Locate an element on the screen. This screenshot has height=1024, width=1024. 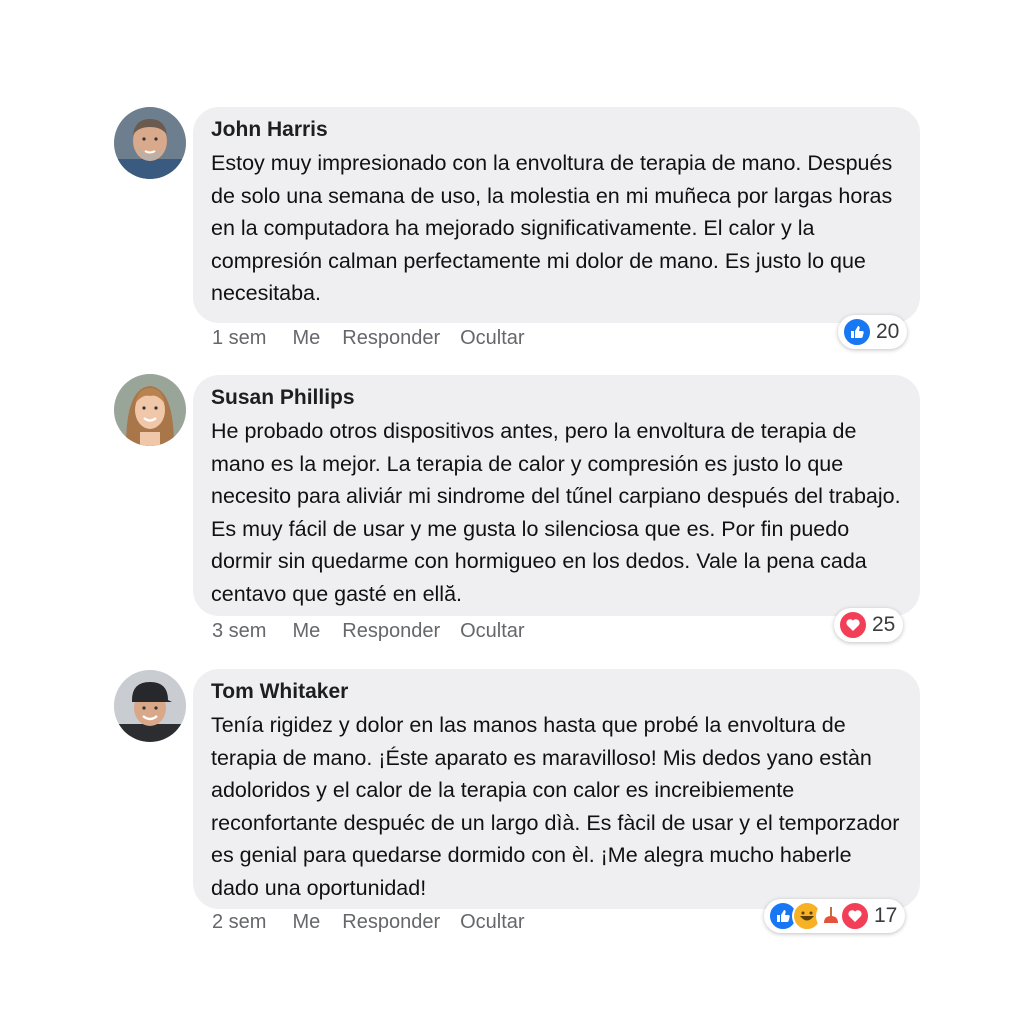
reaction-summary: 17 is located at coordinates (835, 916).